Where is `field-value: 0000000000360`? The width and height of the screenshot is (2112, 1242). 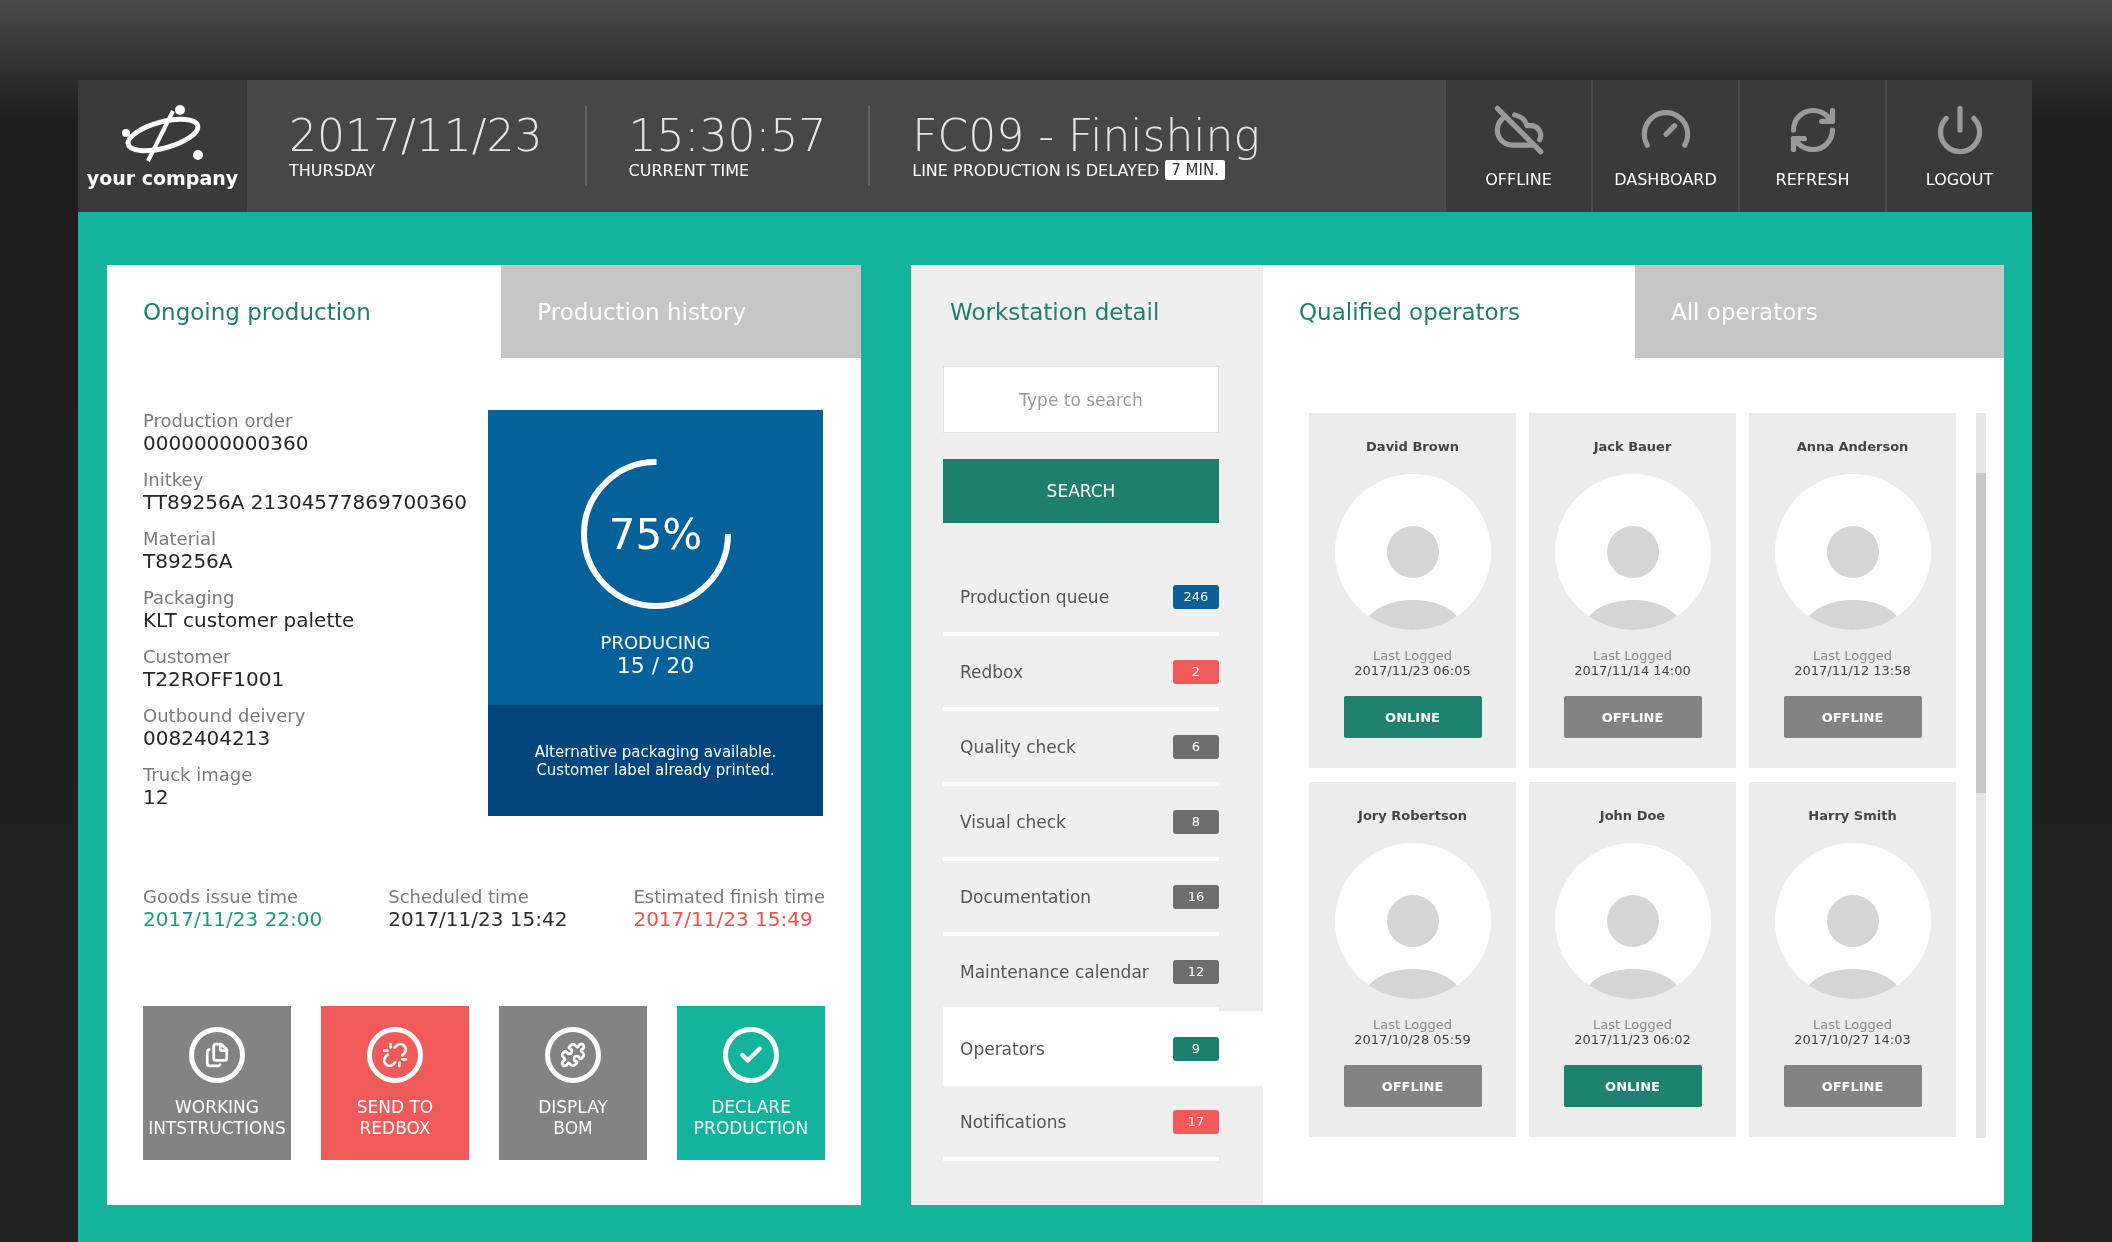
field-value: 0000000000360 is located at coordinates (226, 443).